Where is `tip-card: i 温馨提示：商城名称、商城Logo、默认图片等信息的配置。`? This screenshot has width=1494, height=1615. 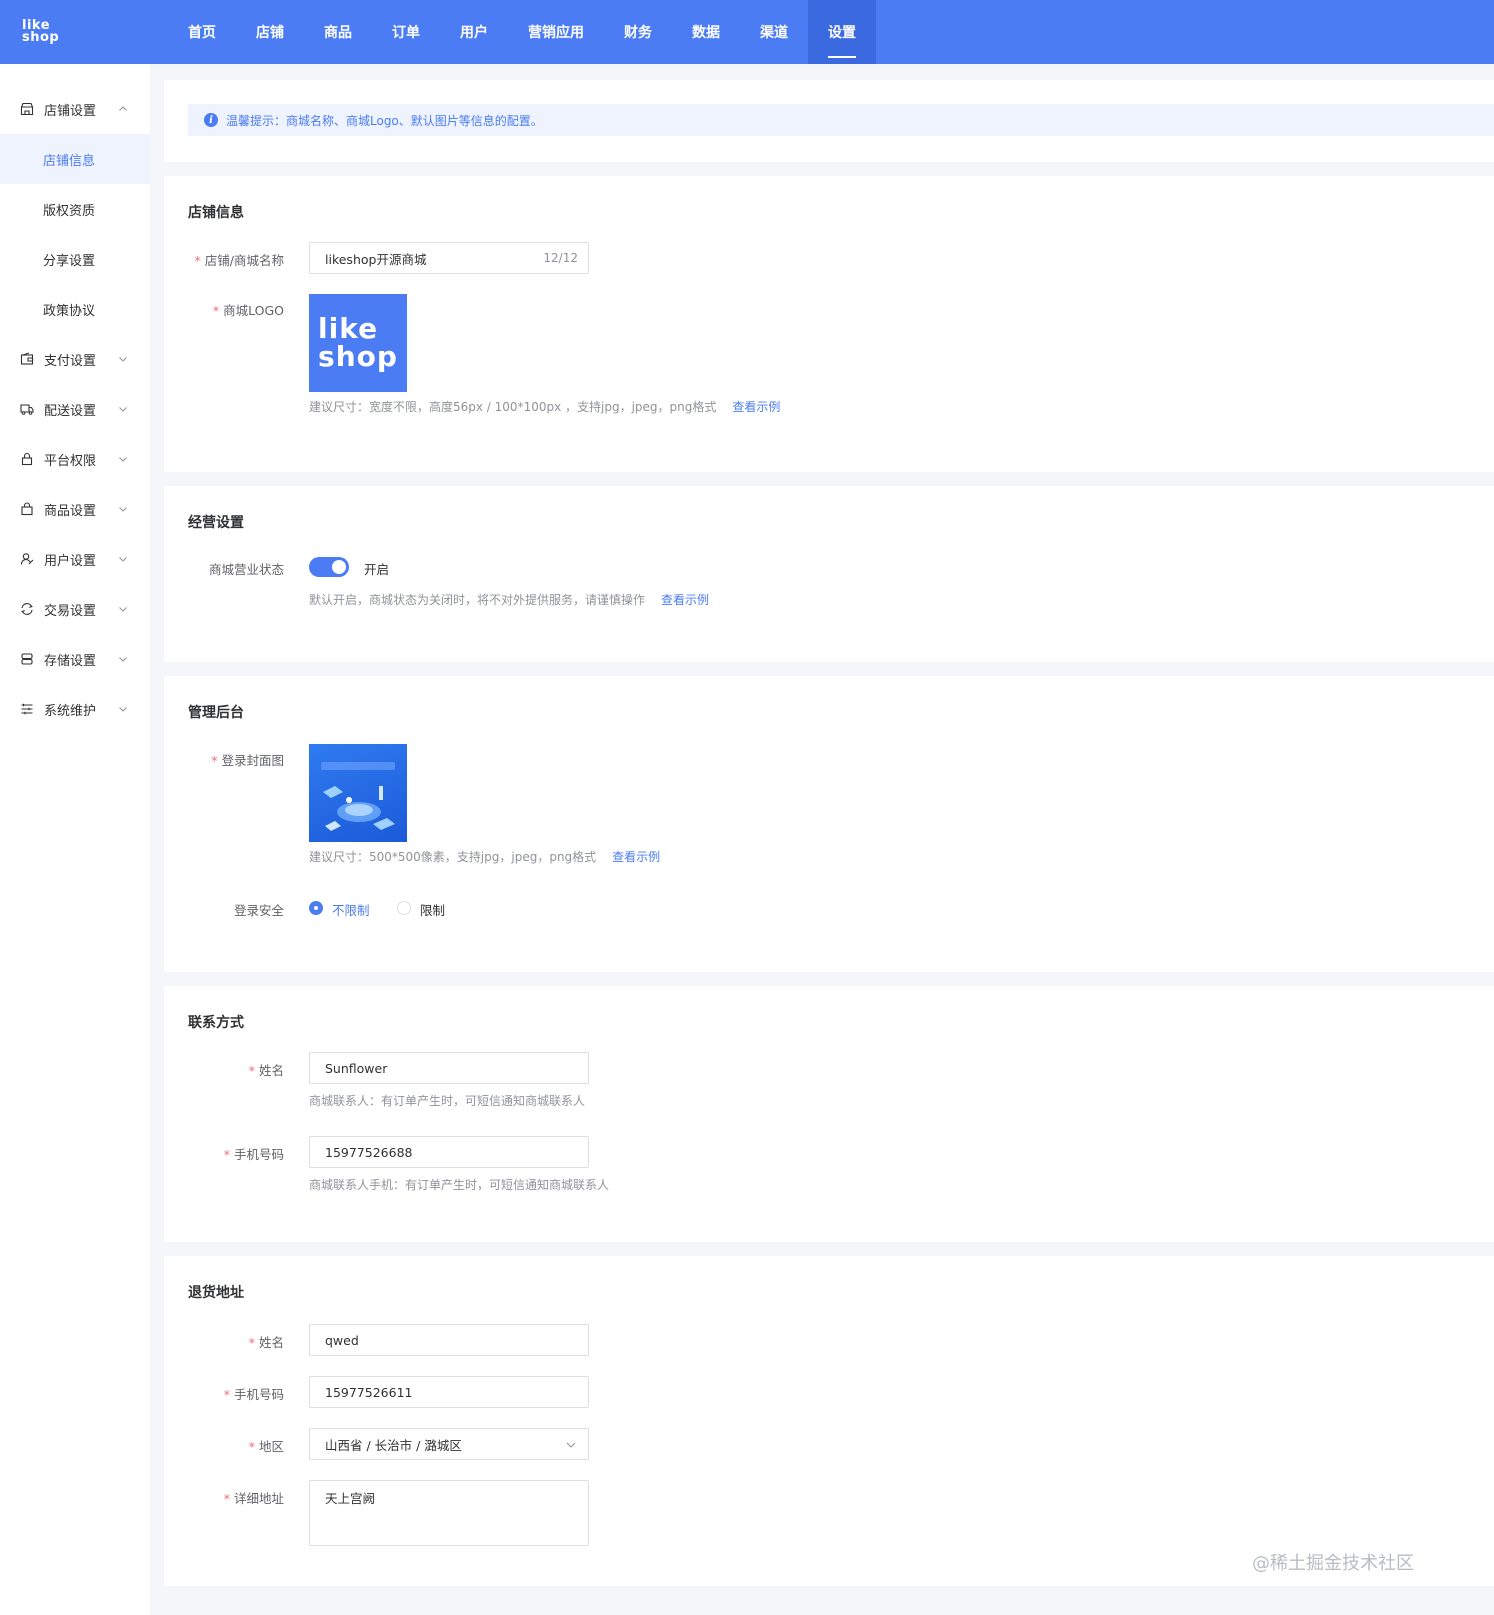
tip-card: i 温馨提示：商城名称、商城Logo、默认图片等信息的配置。 is located at coordinates (829, 121).